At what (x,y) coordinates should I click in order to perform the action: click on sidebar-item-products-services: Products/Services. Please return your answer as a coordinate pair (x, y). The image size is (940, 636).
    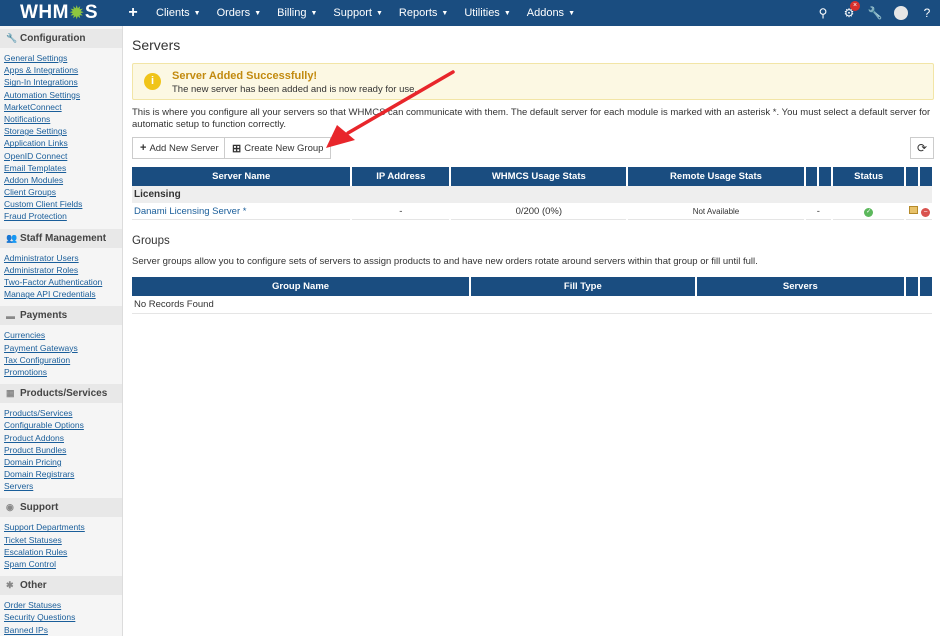
    Looking at the image, I should click on (61, 413).